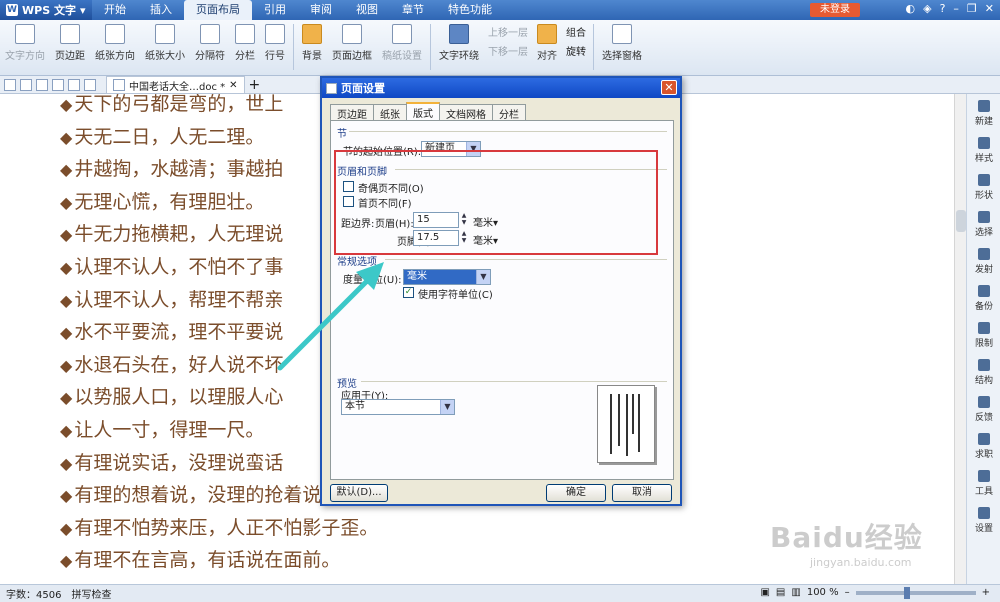 This screenshot has width=1000, height=602. Describe the element at coordinates (179, 462) in the screenshot. I see `document-line-text: 有理说实话，没理说蛮话` at that location.